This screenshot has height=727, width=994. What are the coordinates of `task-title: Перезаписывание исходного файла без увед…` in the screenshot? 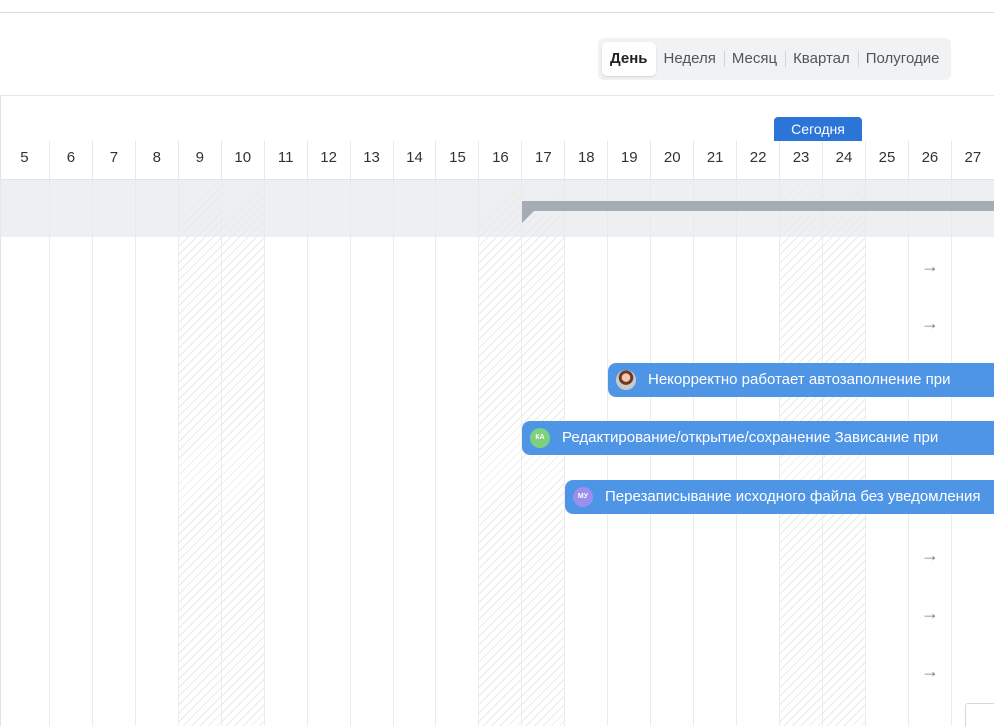 It's located at (793, 496).